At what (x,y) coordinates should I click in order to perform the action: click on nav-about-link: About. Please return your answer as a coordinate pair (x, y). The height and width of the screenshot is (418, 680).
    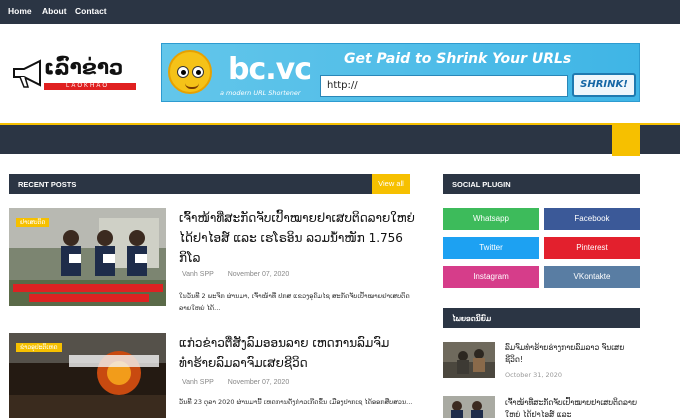
    Looking at the image, I should click on (54, 11).